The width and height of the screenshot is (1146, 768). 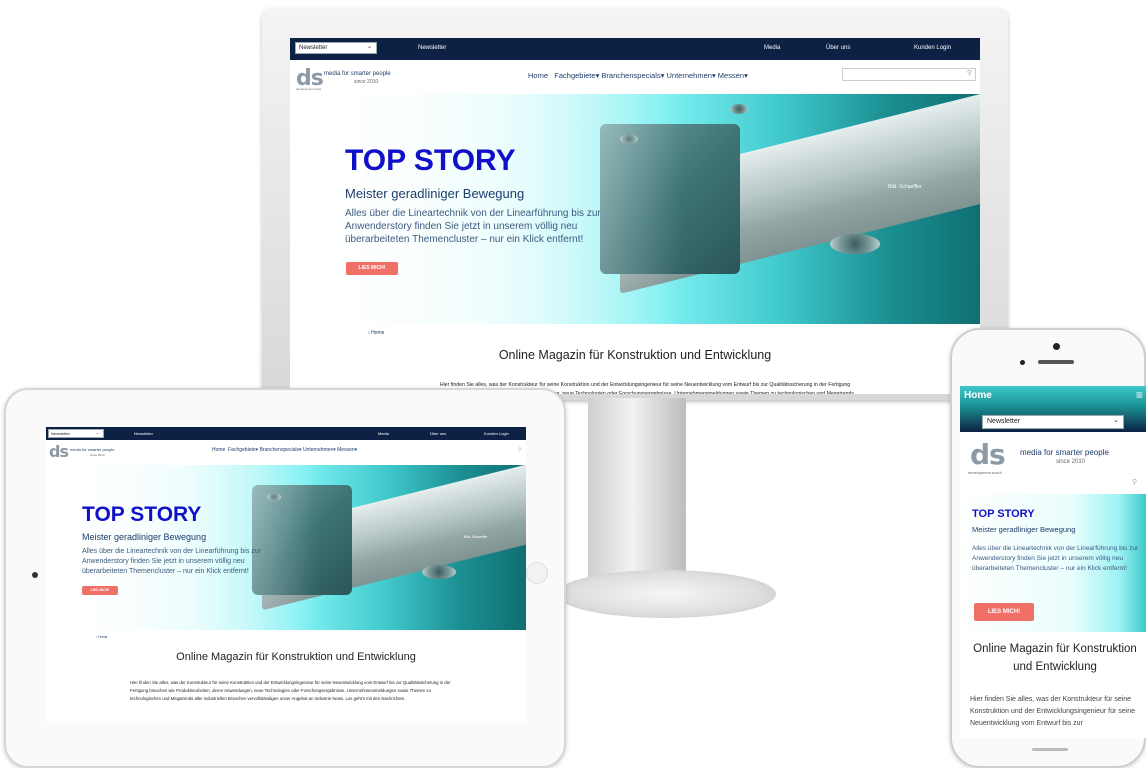 I want to click on nav-branchenspecials-label: Branchenspecials, so click(x=631, y=75).